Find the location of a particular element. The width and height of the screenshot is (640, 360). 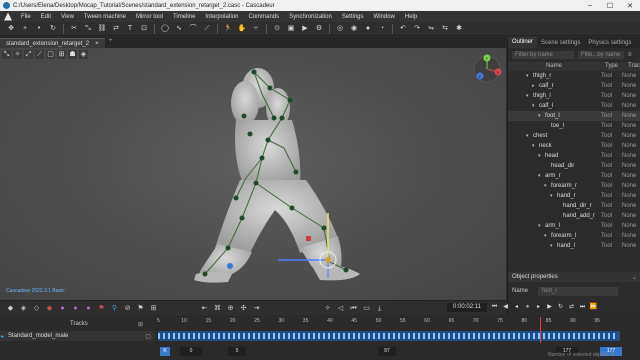

tune-icon: ⚲ is located at coordinates (114, 308).